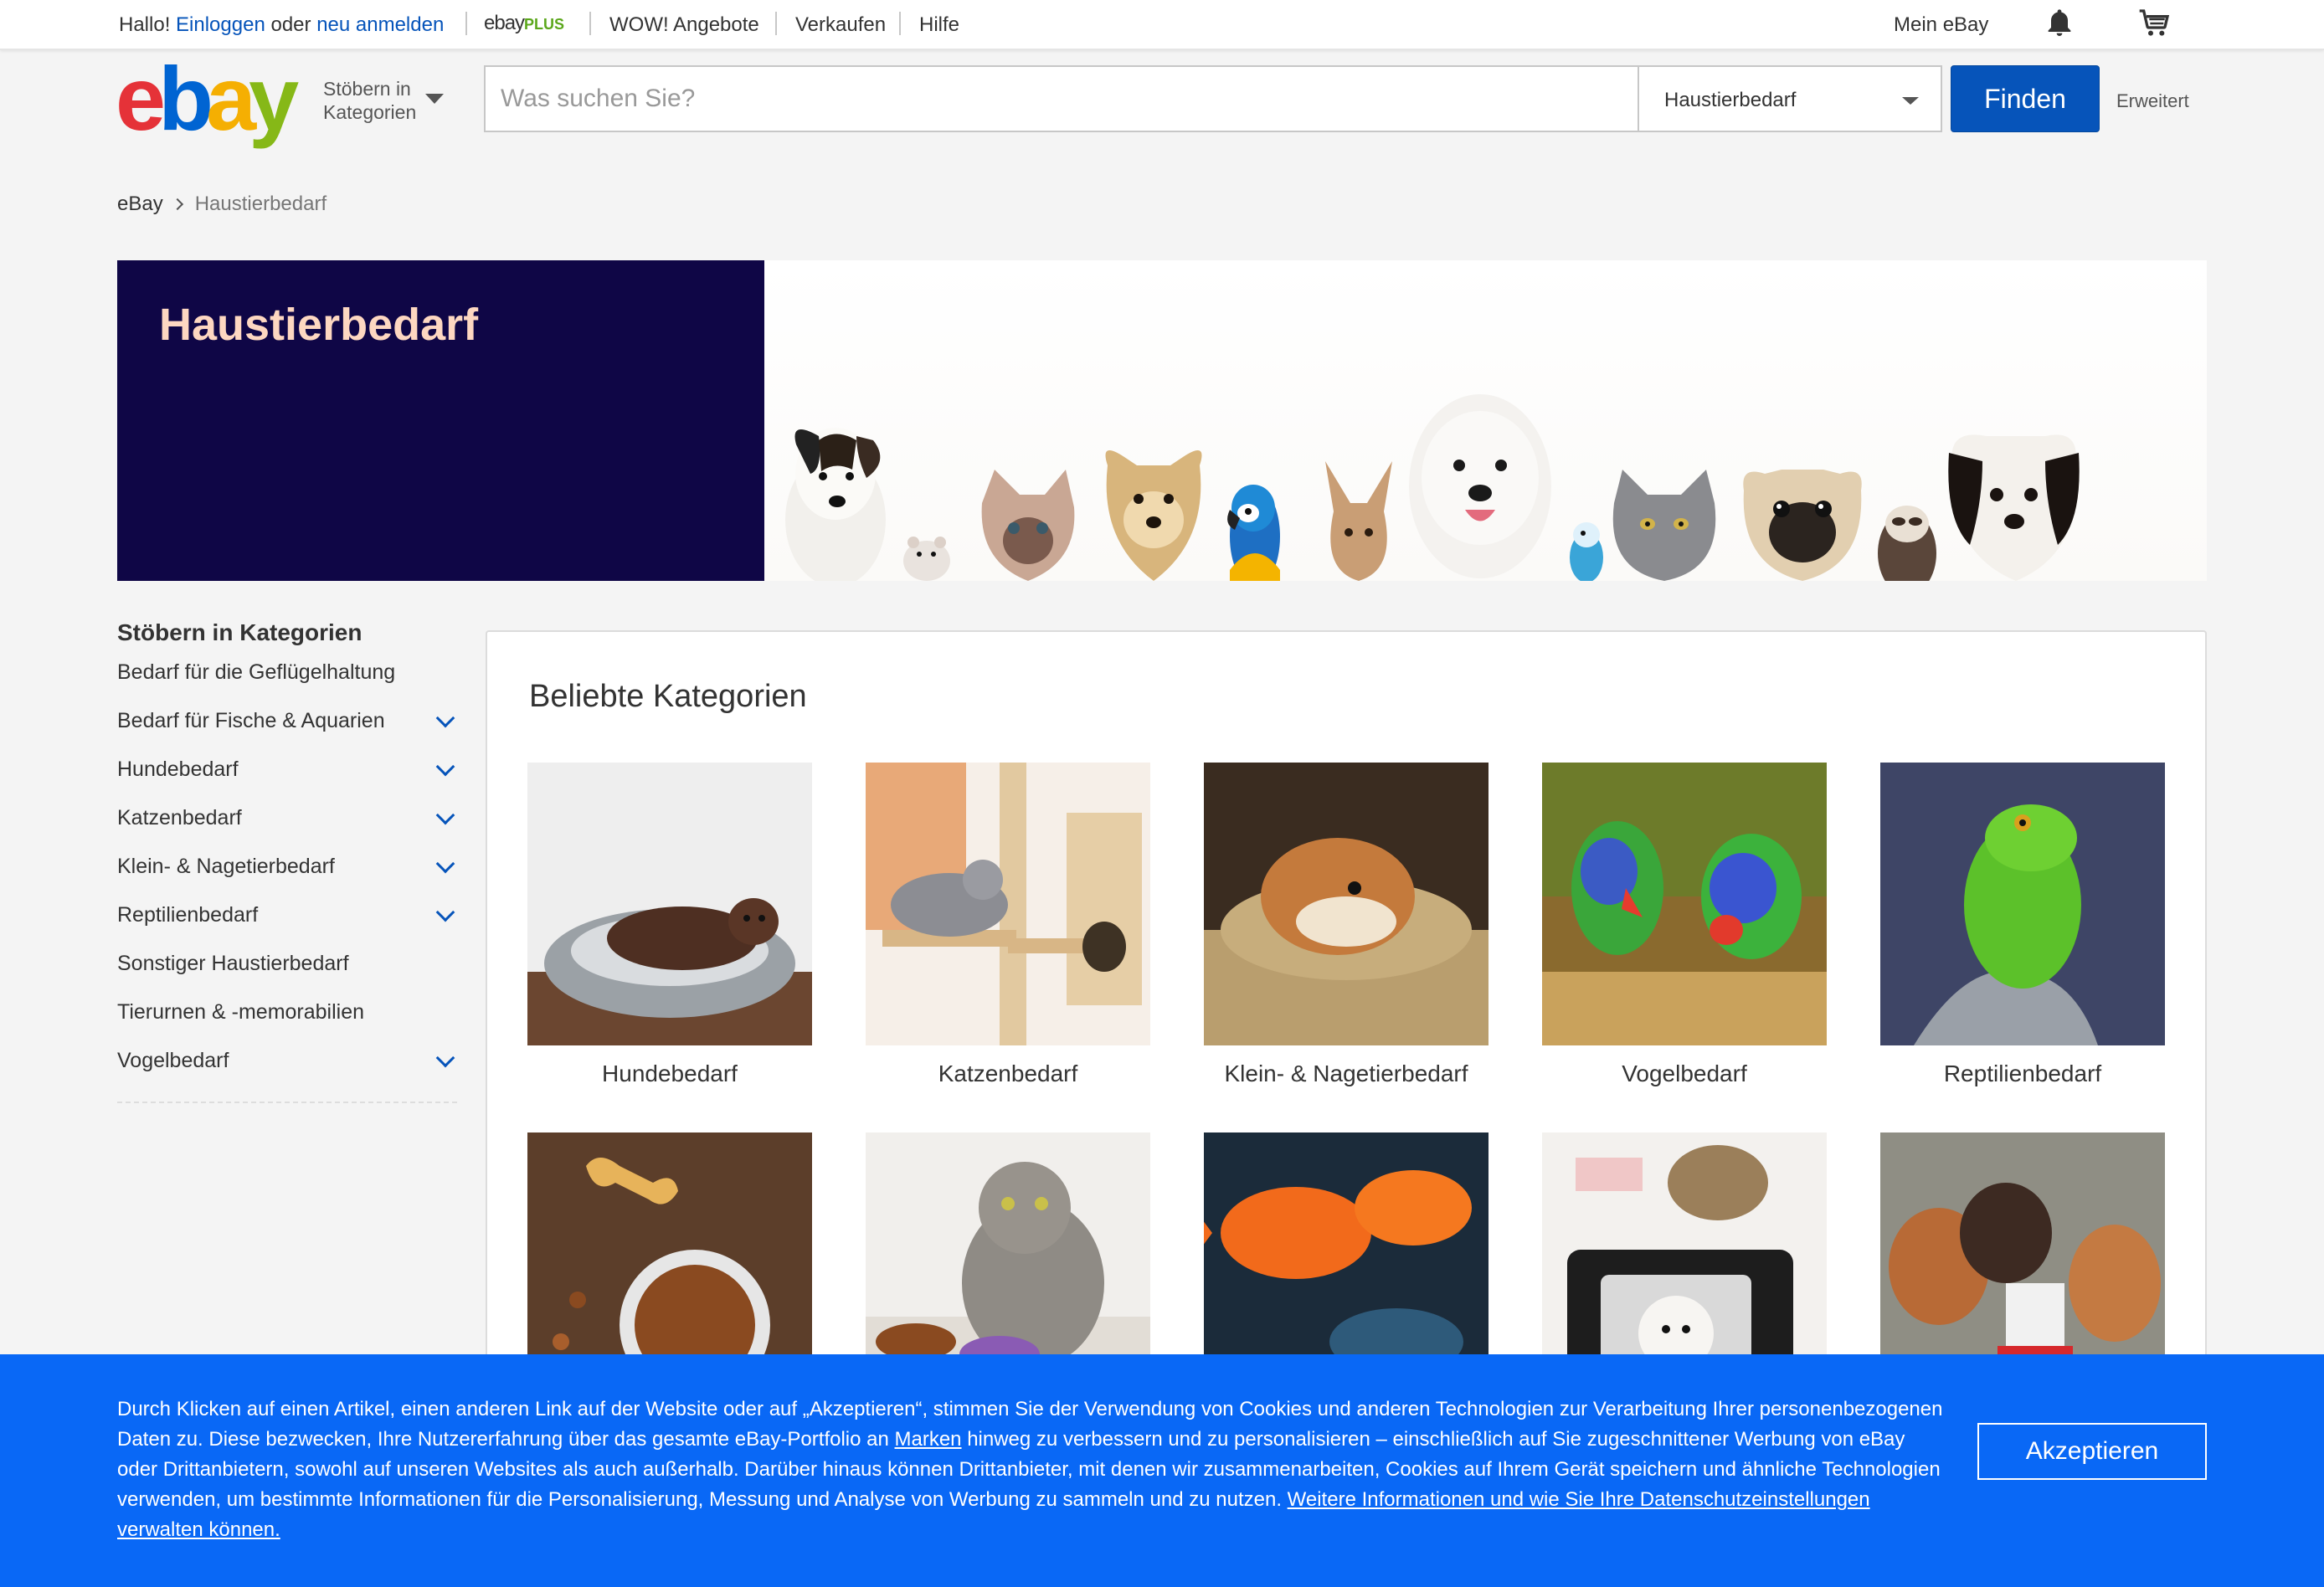 This screenshot has height=1587, width=2324. I want to click on category-tile-reptile: Reptilienbedarf, so click(2022, 925).